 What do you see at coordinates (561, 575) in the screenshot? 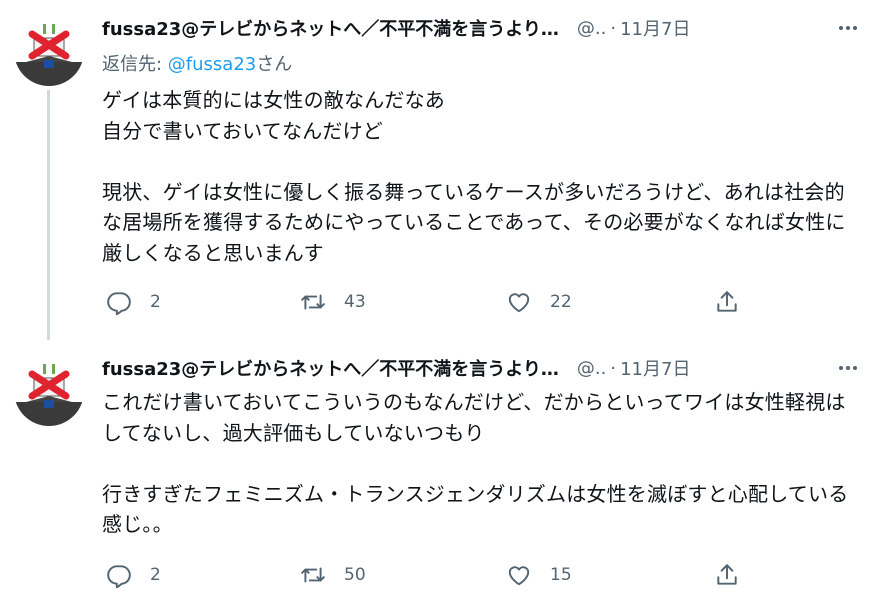
I see `like-count: 15` at bounding box center [561, 575].